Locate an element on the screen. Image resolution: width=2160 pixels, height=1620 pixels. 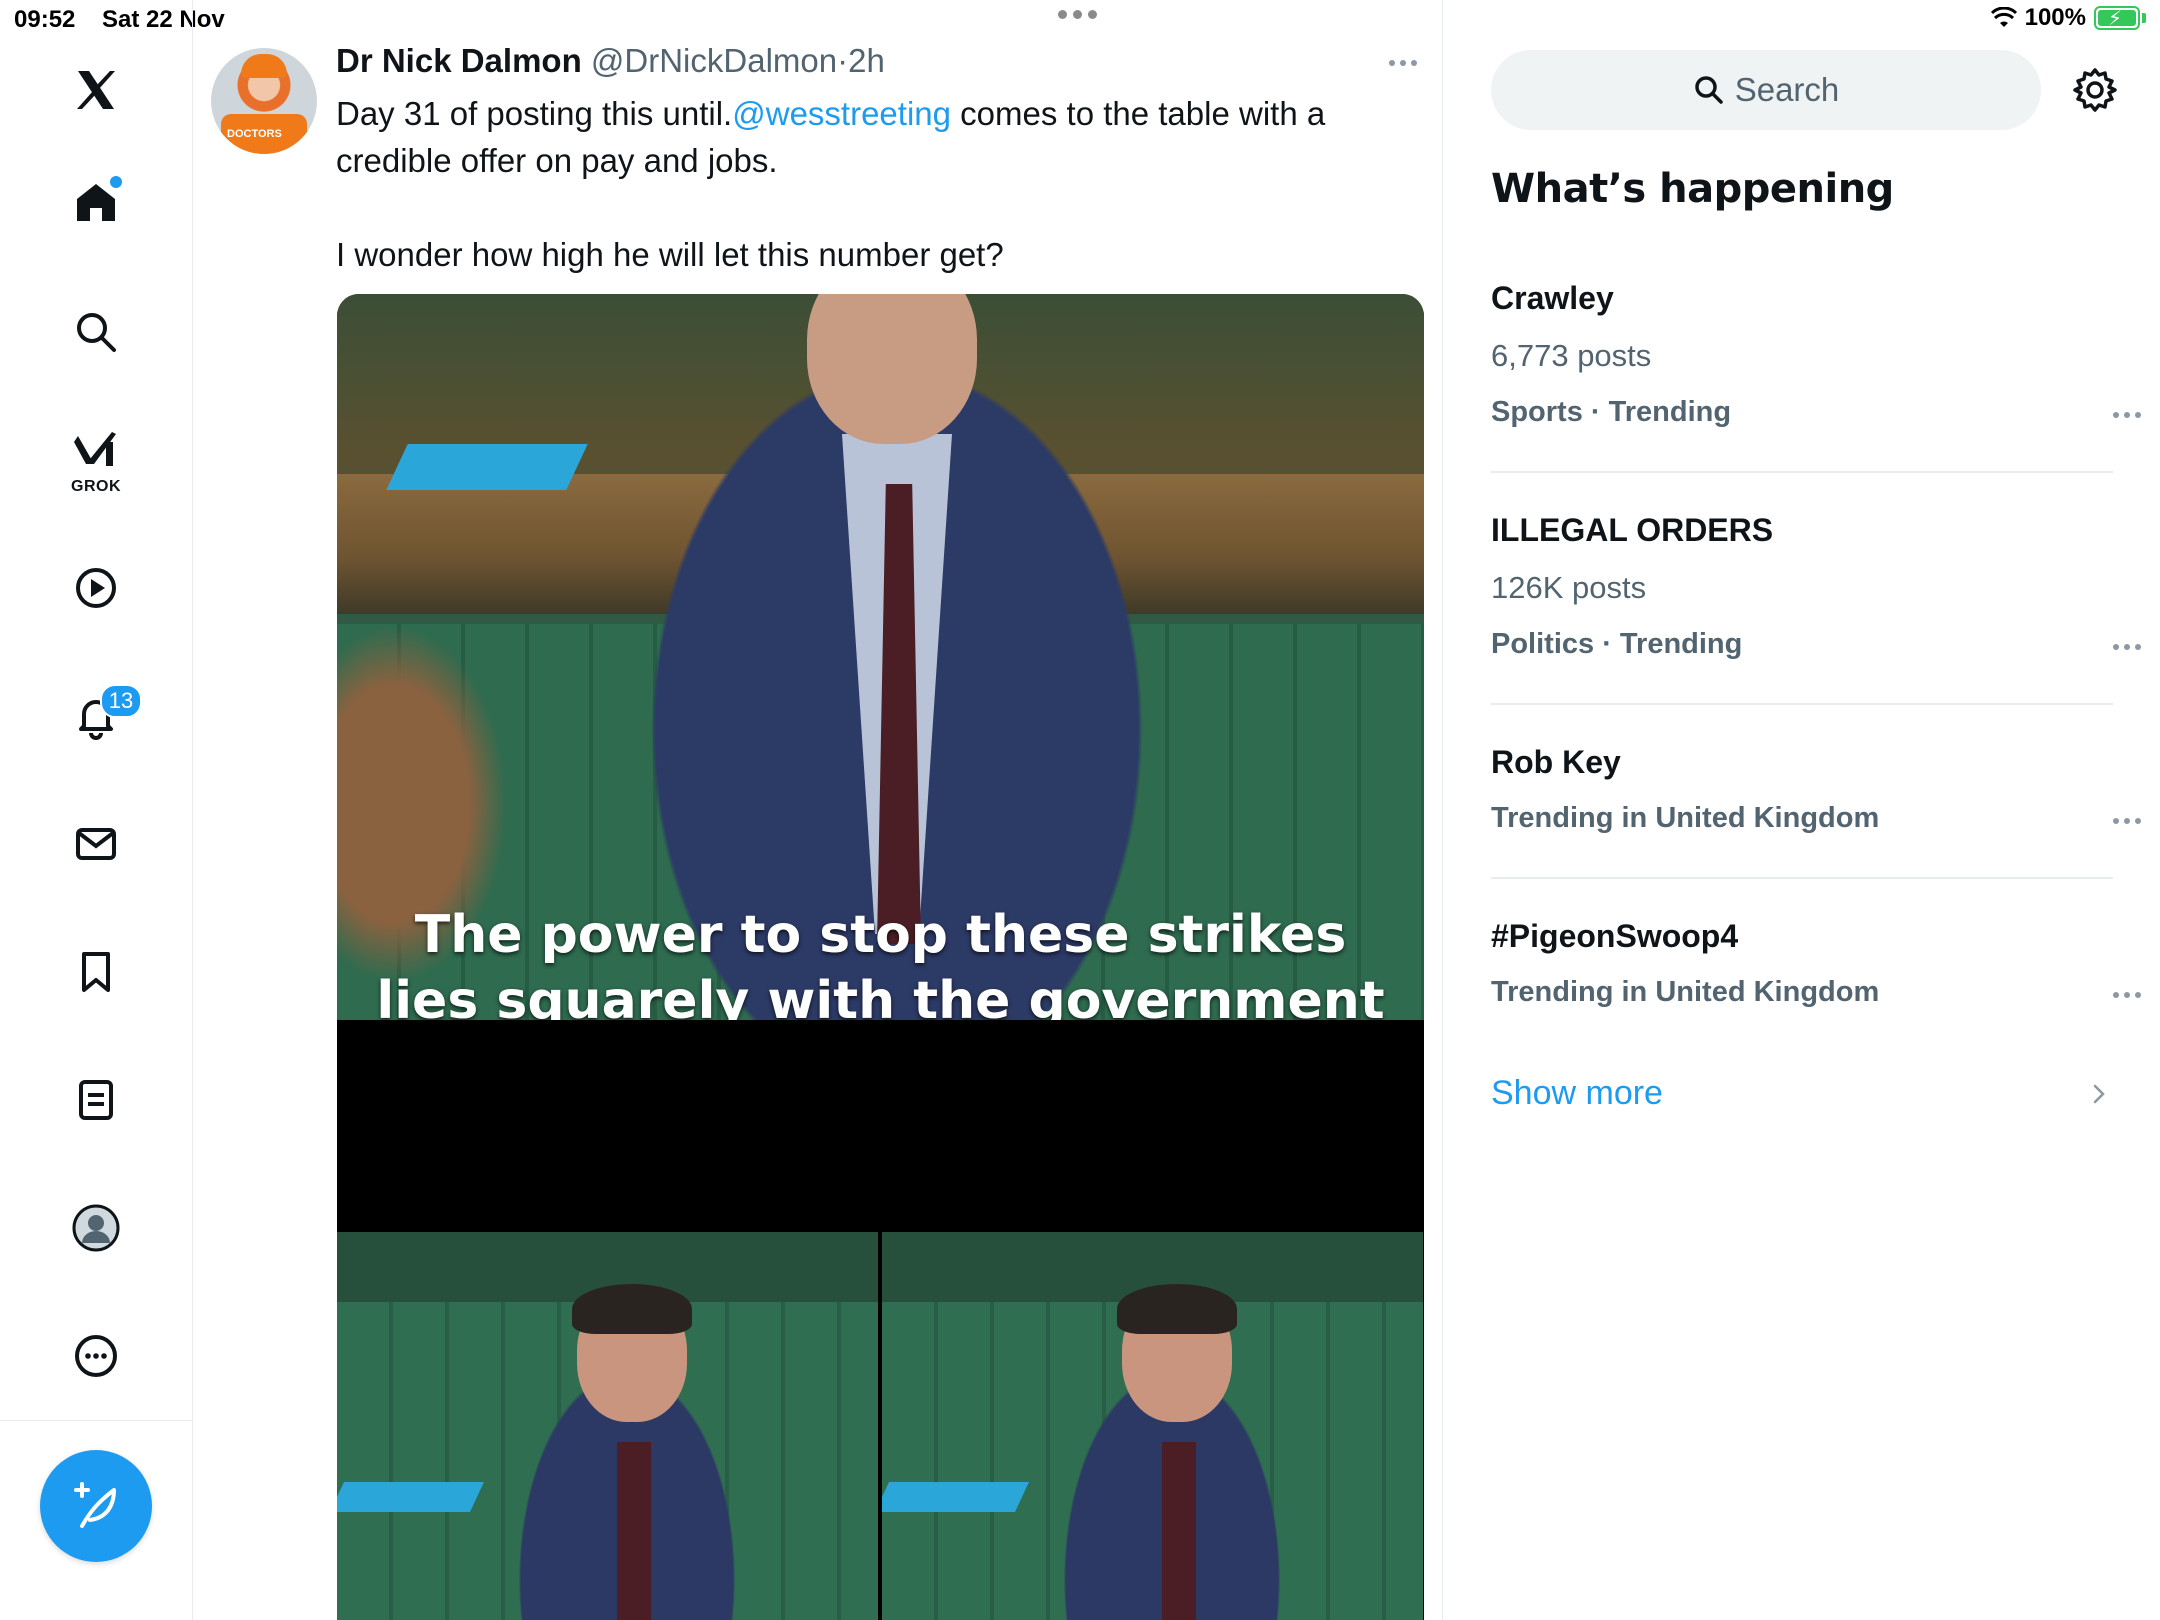
show-more-link: Show more is located at coordinates (1577, 1093).